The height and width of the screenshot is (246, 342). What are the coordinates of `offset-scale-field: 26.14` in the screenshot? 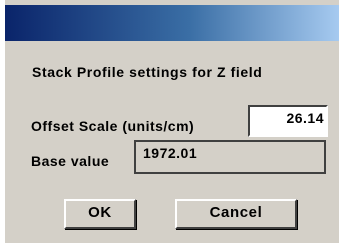 It's located at (288, 121).